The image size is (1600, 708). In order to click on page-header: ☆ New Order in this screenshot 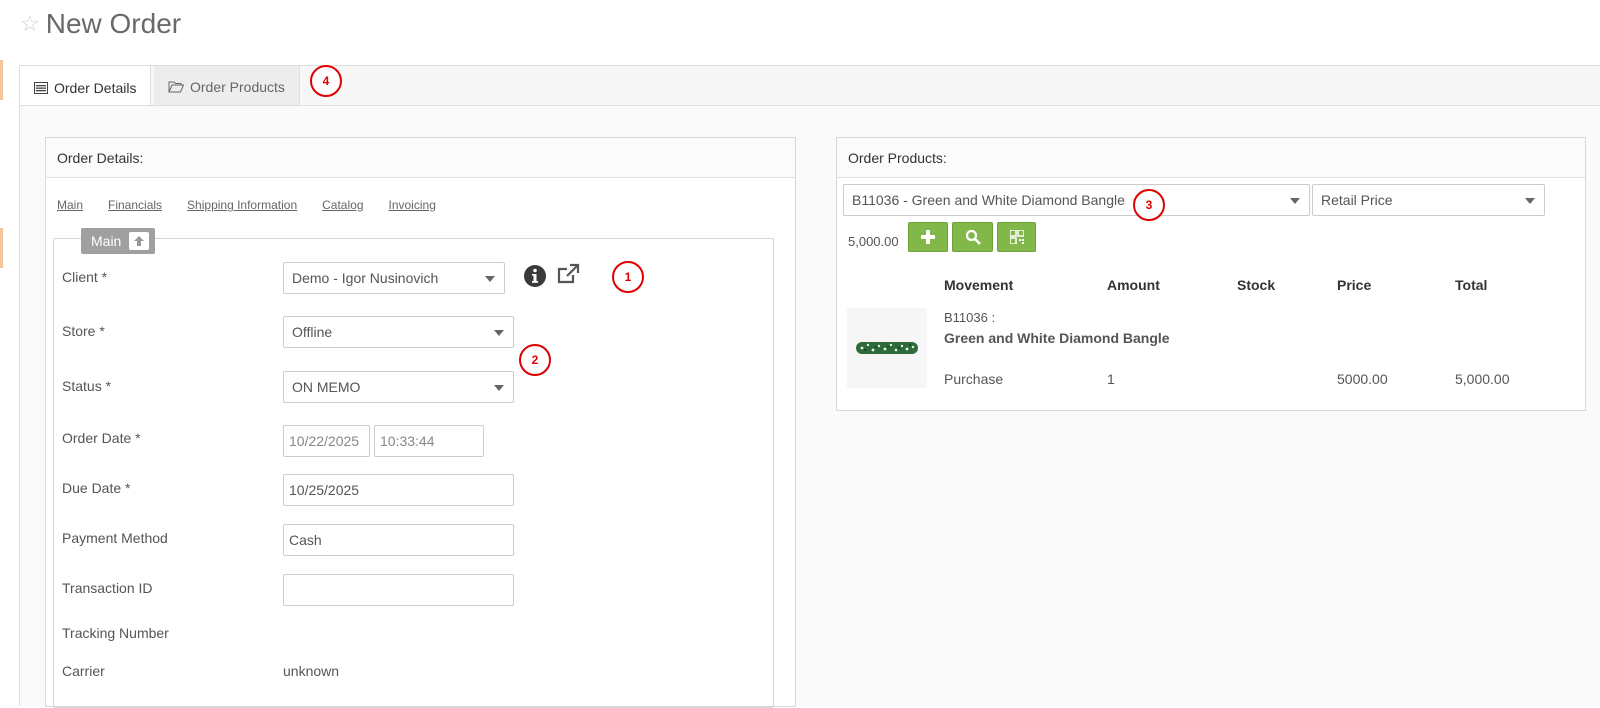, I will do `click(100, 24)`.